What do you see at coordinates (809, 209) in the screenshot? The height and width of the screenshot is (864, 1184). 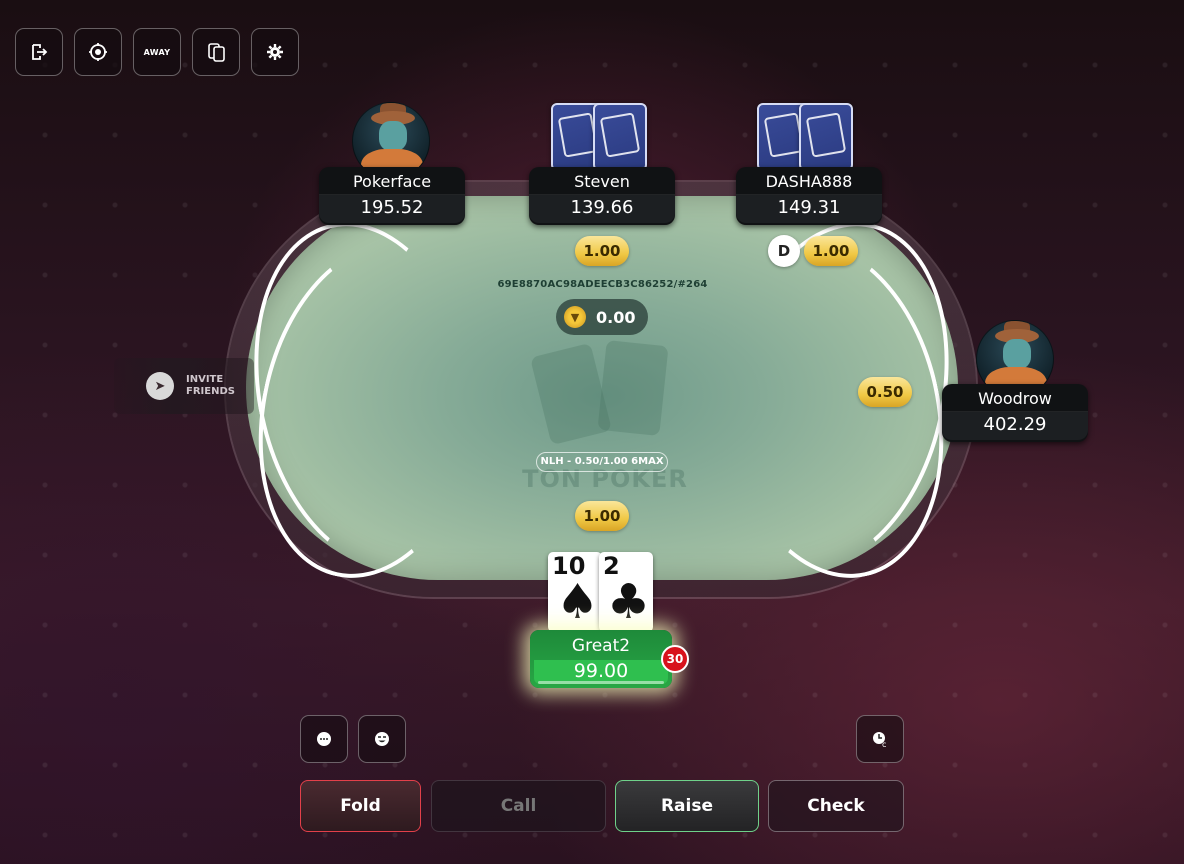 I see `player-stack: 149.31` at bounding box center [809, 209].